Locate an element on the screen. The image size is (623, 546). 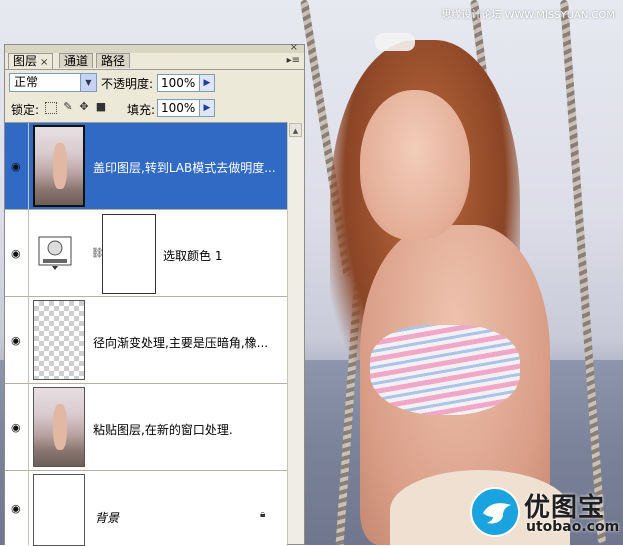
layer-name: 粘贴图层,在新的窗口处理. is located at coordinates (163, 429).